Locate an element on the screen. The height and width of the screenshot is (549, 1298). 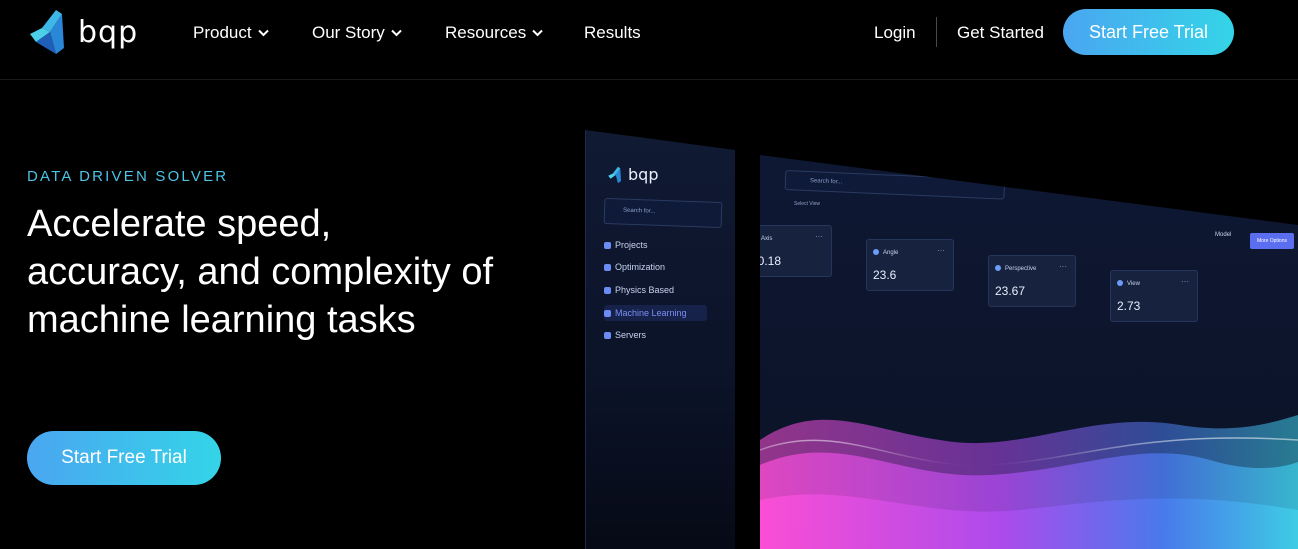
brain-icon is located at coordinates (607, 313).